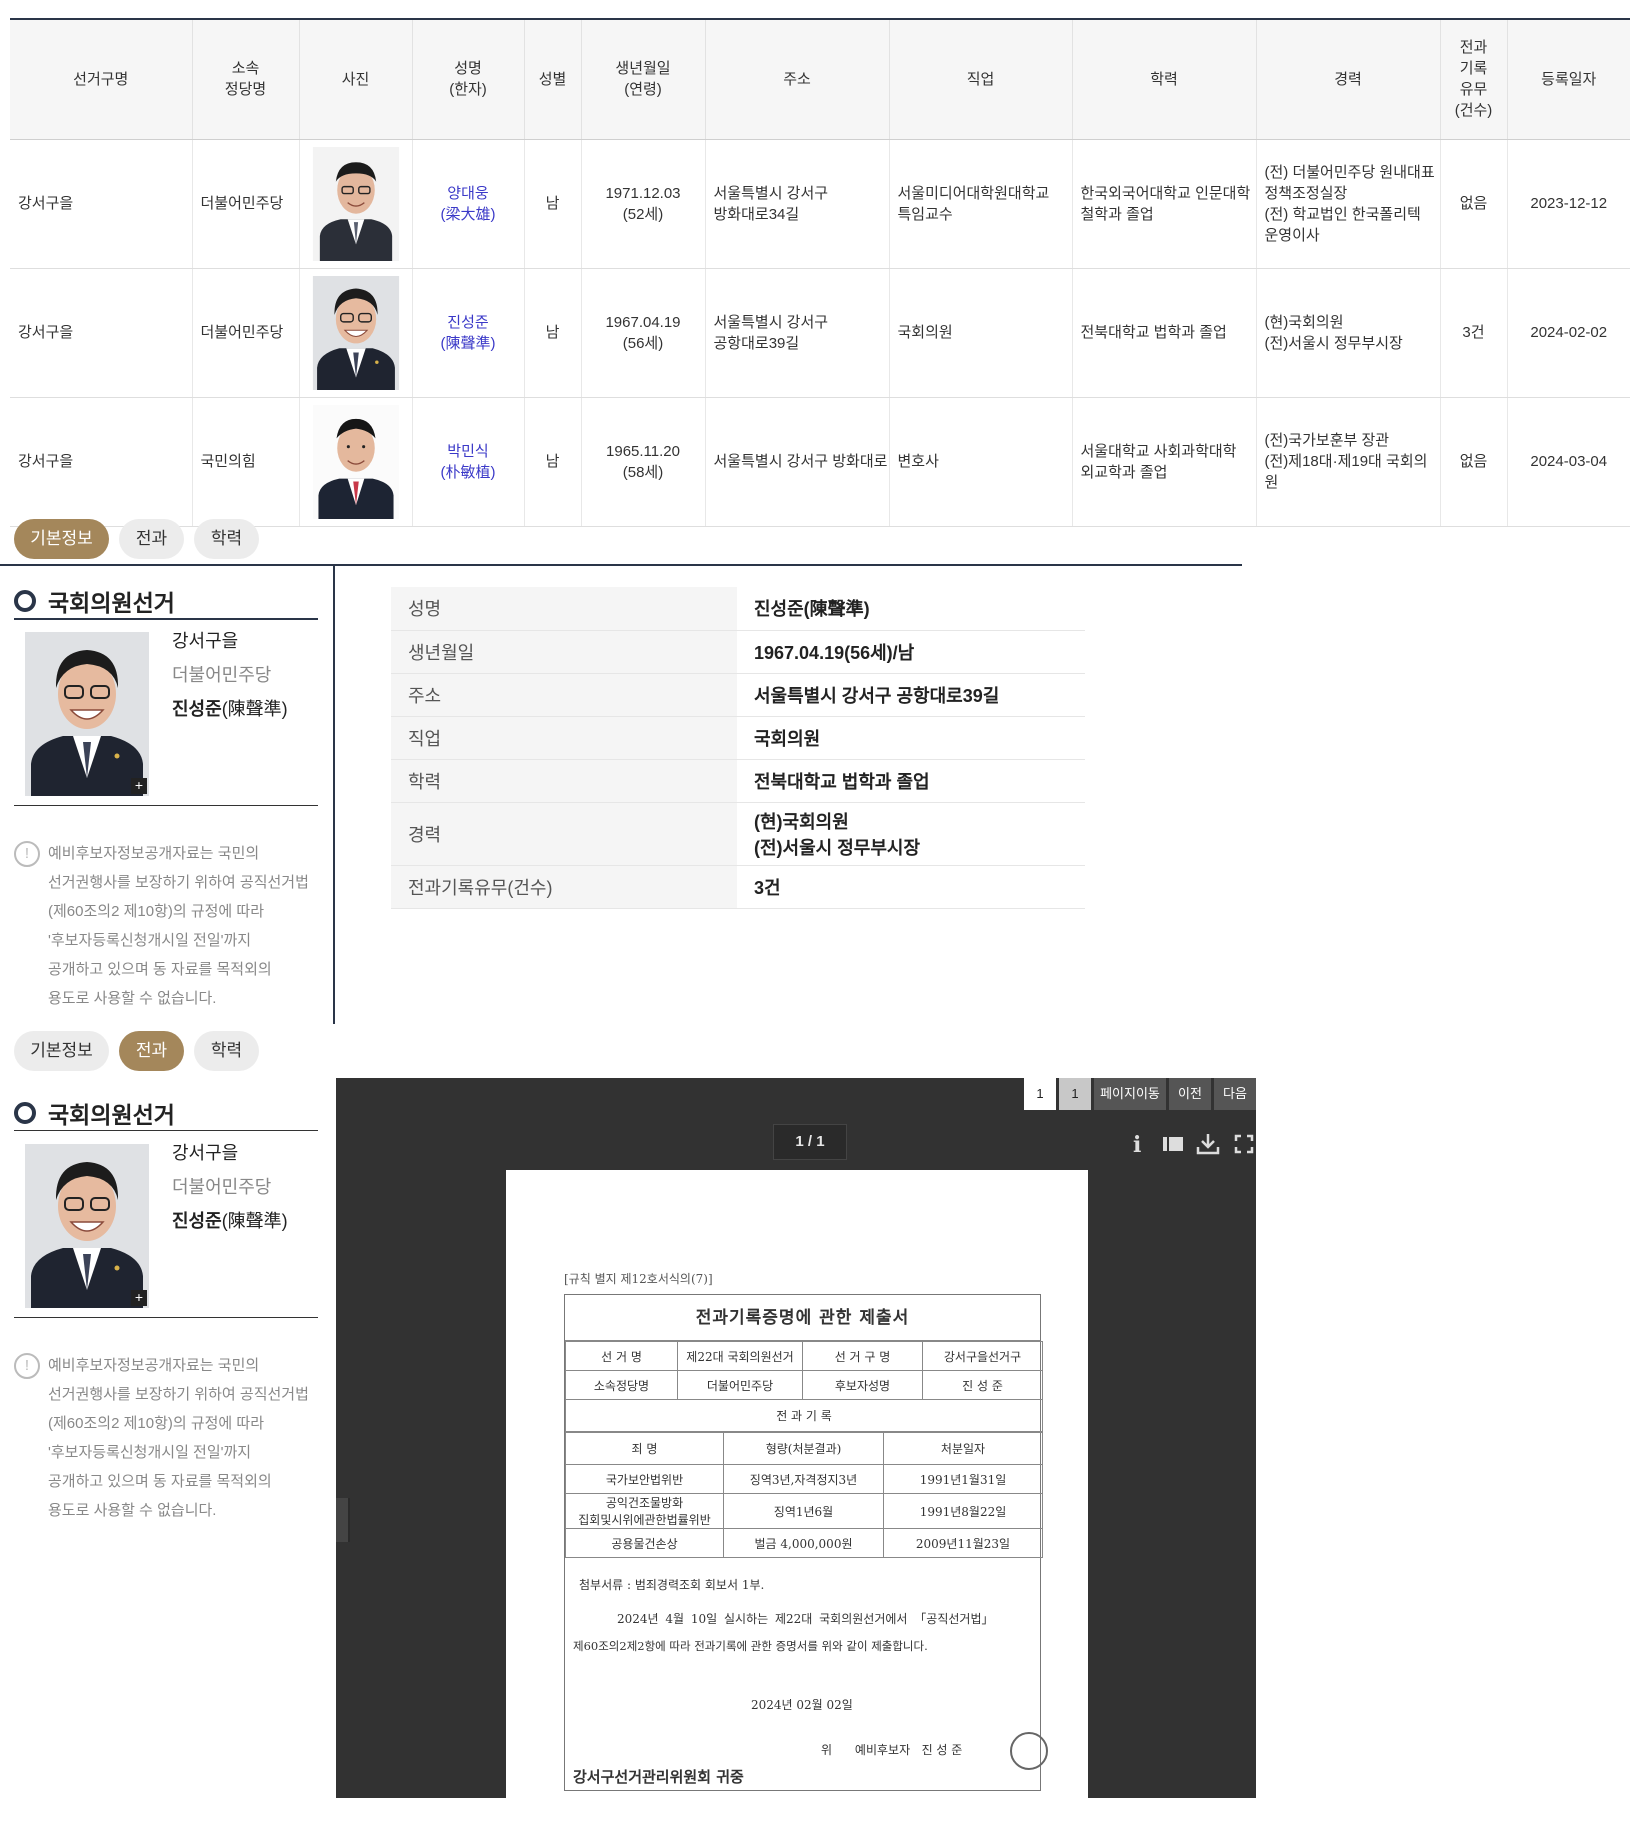 Image resolution: width=1638 pixels, height=1835 pixels. I want to click on candidate-hanja: (梁大雄), so click(468, 214).